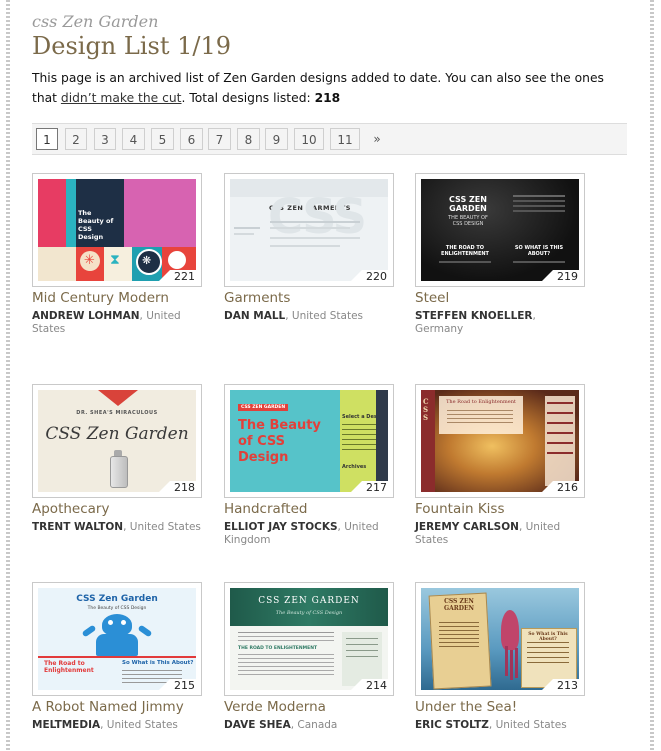 This screenshot has width=661, height=751. What do you see at coordinates (177, 488) in the screenshot?
I see `design-number: 218` at bounding box center [177, 488].